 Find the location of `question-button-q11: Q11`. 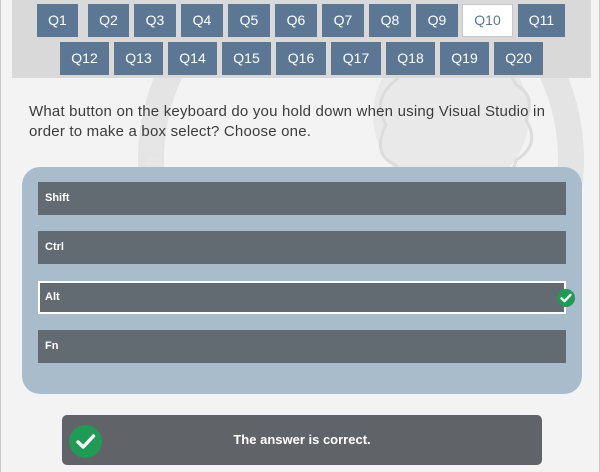

question-button-q11: Q11 is located at coordinates (541, 20).